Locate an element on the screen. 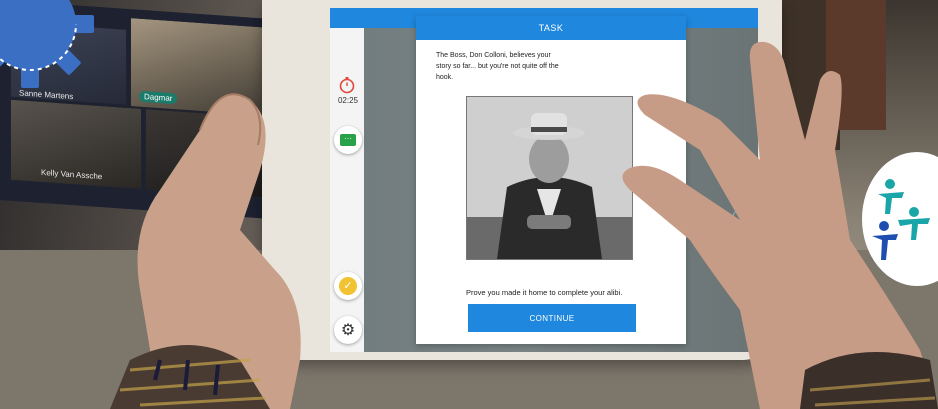 Image resolution: width=938 pixels, height=409 pixels. gear-logo-icon is located at coordinates (47, 44).